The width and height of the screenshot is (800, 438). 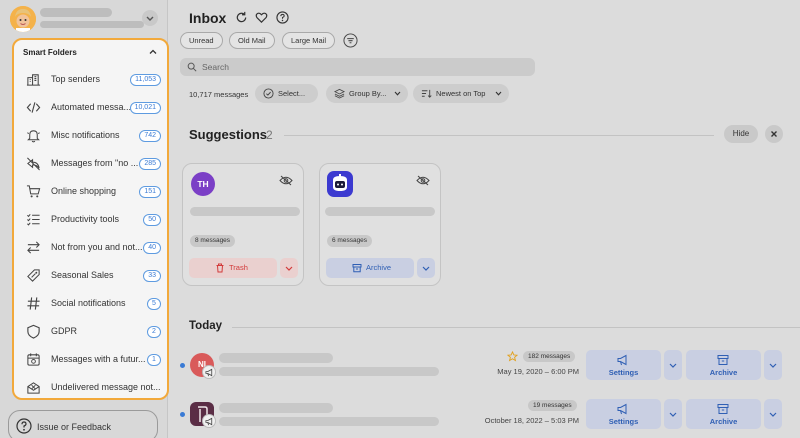 I want to click on folder-no-reply: Messages from "no ... 285, so click(x=90, y=163).